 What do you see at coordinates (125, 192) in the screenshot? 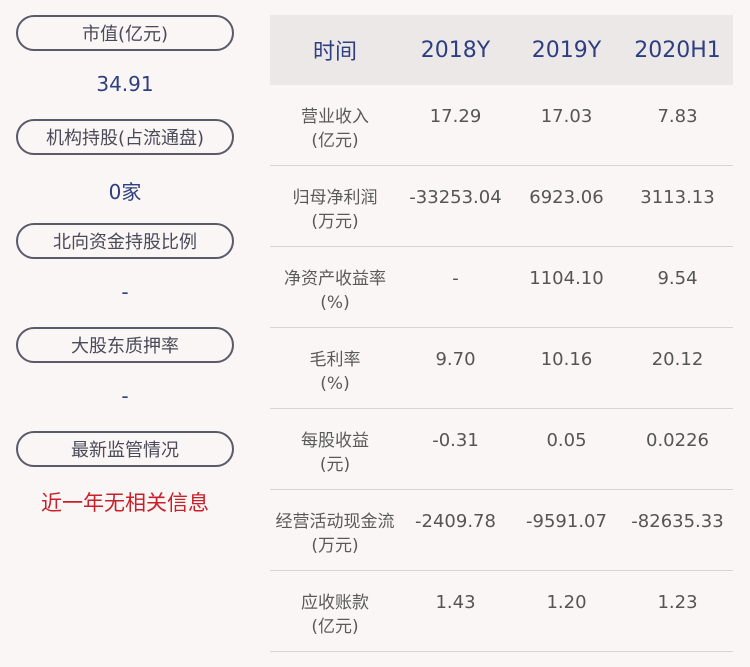
I see `institution-holding-value: 0家` at bounding box center [125, 192].